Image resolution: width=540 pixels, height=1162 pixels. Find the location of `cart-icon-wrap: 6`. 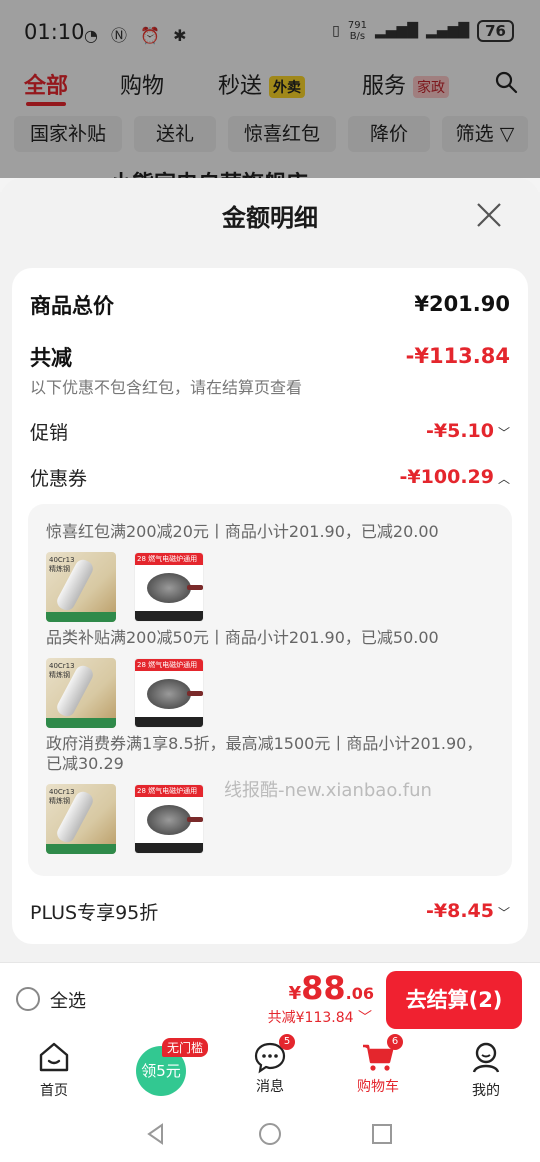

cart-icon-wrap: 6 is located at coordinates (382, 1054).